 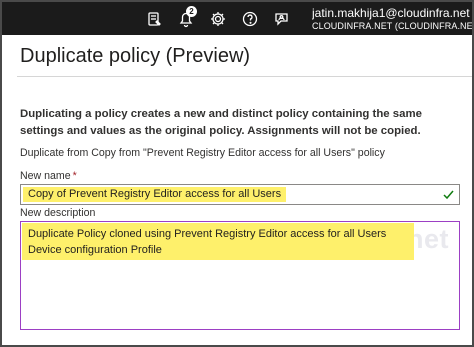 What do you see at coordinates (282, 19) in the screenshot?
I see `support-icon` at bounding box center [282, 19].